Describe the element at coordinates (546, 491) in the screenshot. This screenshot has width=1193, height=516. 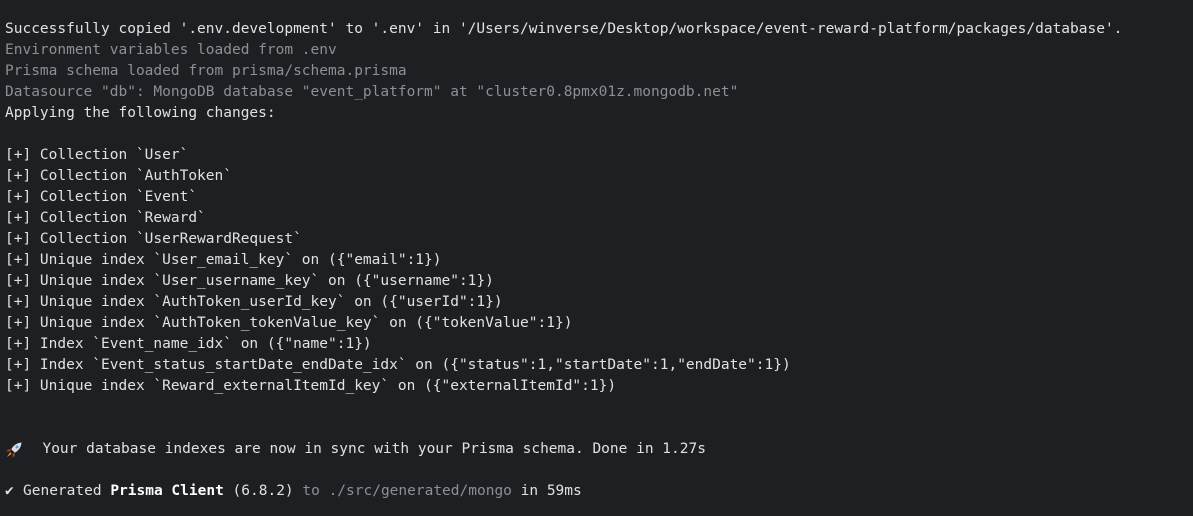
I see `generation-duration: in 59ms` at that location.